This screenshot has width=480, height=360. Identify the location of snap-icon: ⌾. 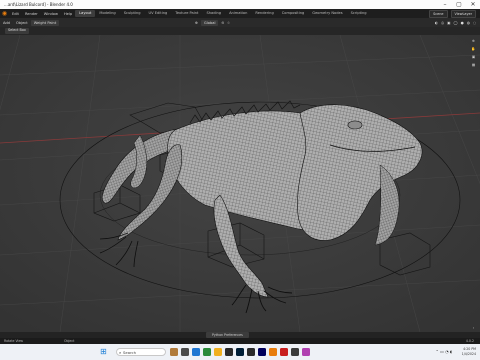
(229, 23).